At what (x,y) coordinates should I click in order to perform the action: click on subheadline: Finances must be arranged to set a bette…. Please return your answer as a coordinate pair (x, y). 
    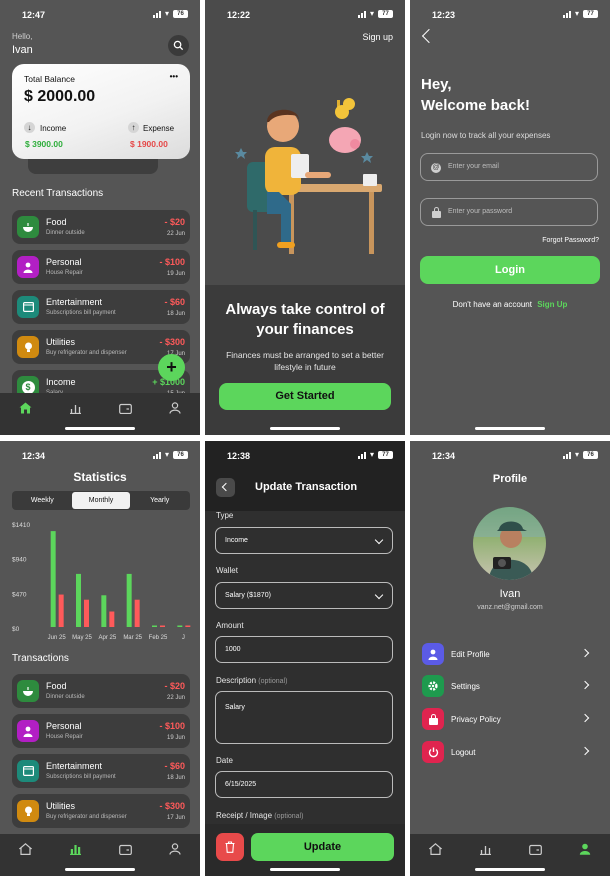
    Looking at the image, I should click on (305, 361).